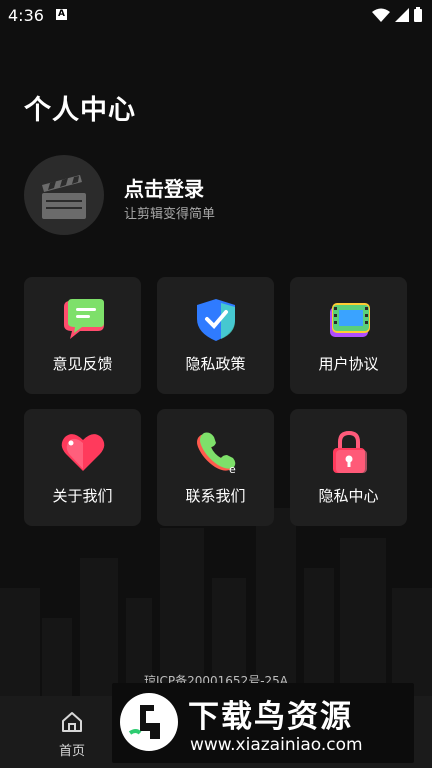 This screenshot has height=768, width=432. What do you see at coordinates (381, 15) in the screenshot?
I see `wifi-icon` at bounding box center [381, 15].